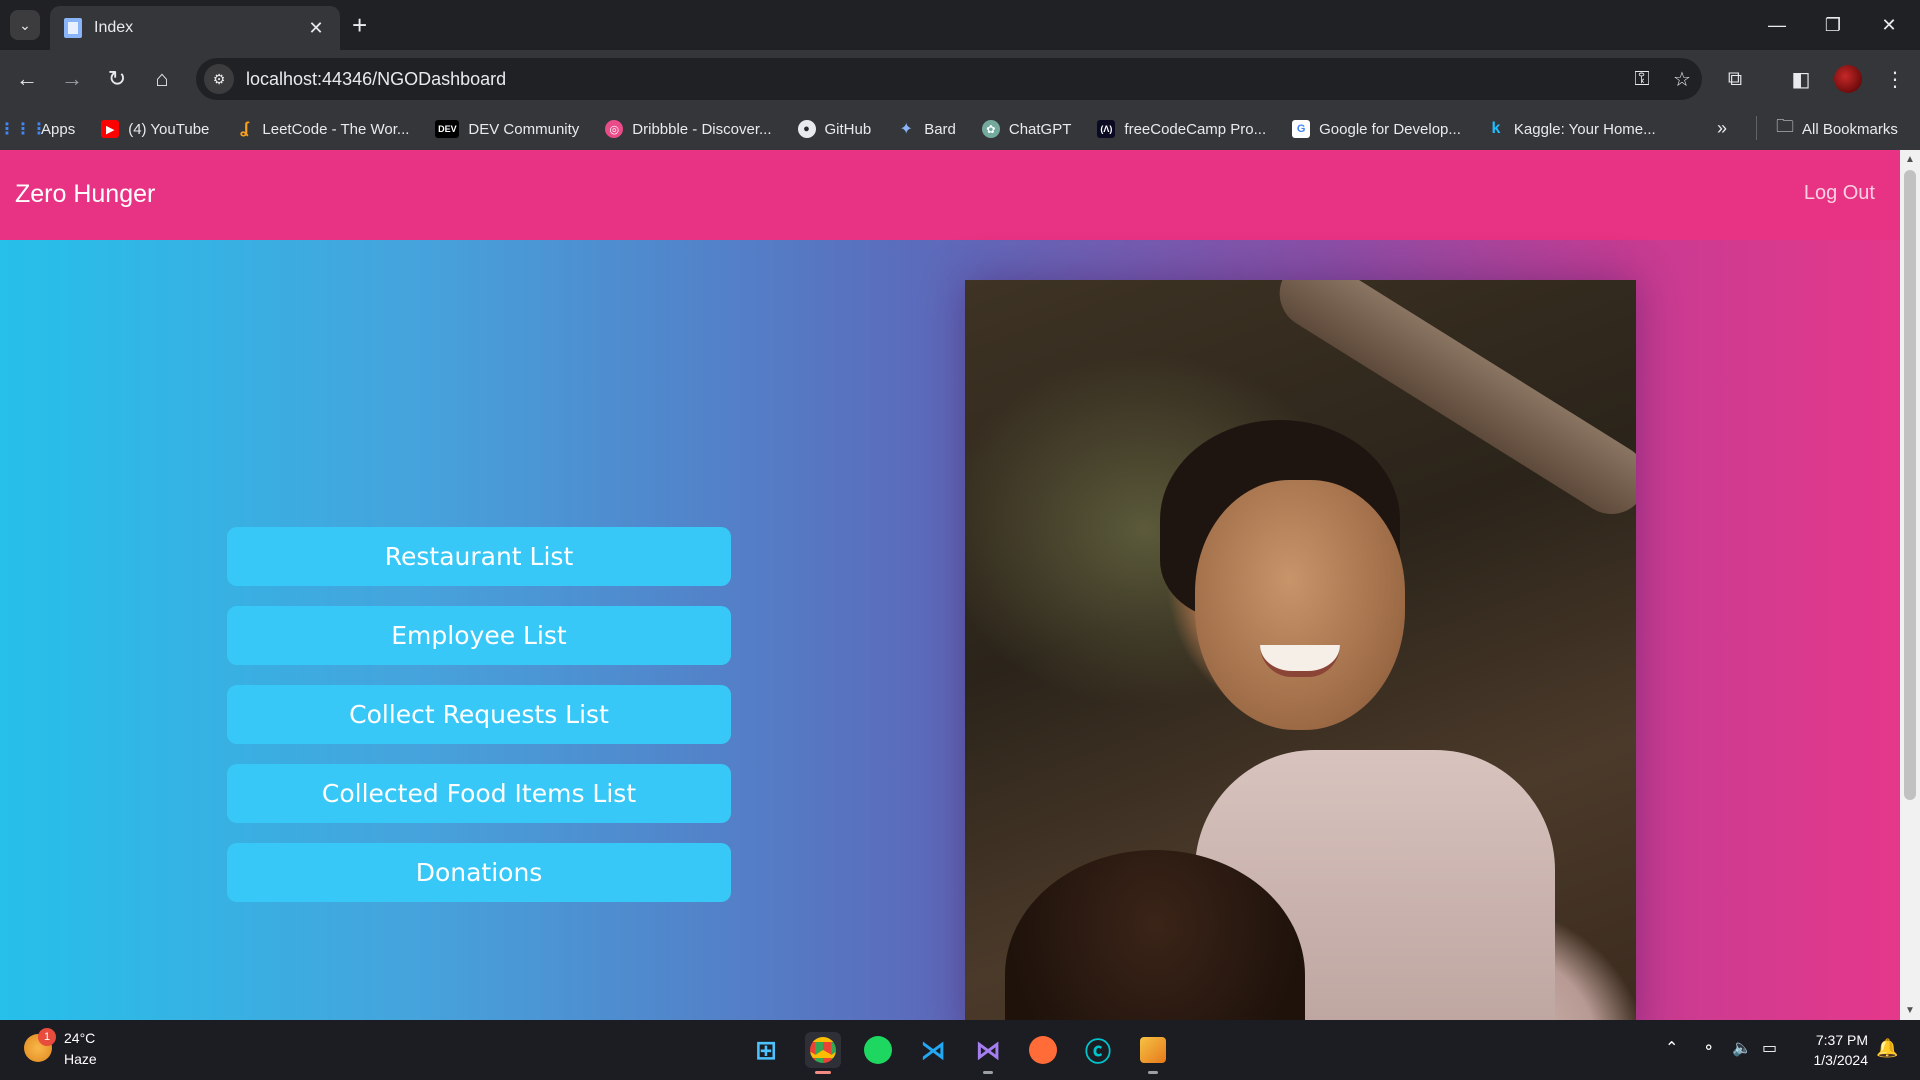 The width and height of the screenshot is (1920, 1080). I want to click on tray-overflow-icon: ⌃, so click(1671, 1048).